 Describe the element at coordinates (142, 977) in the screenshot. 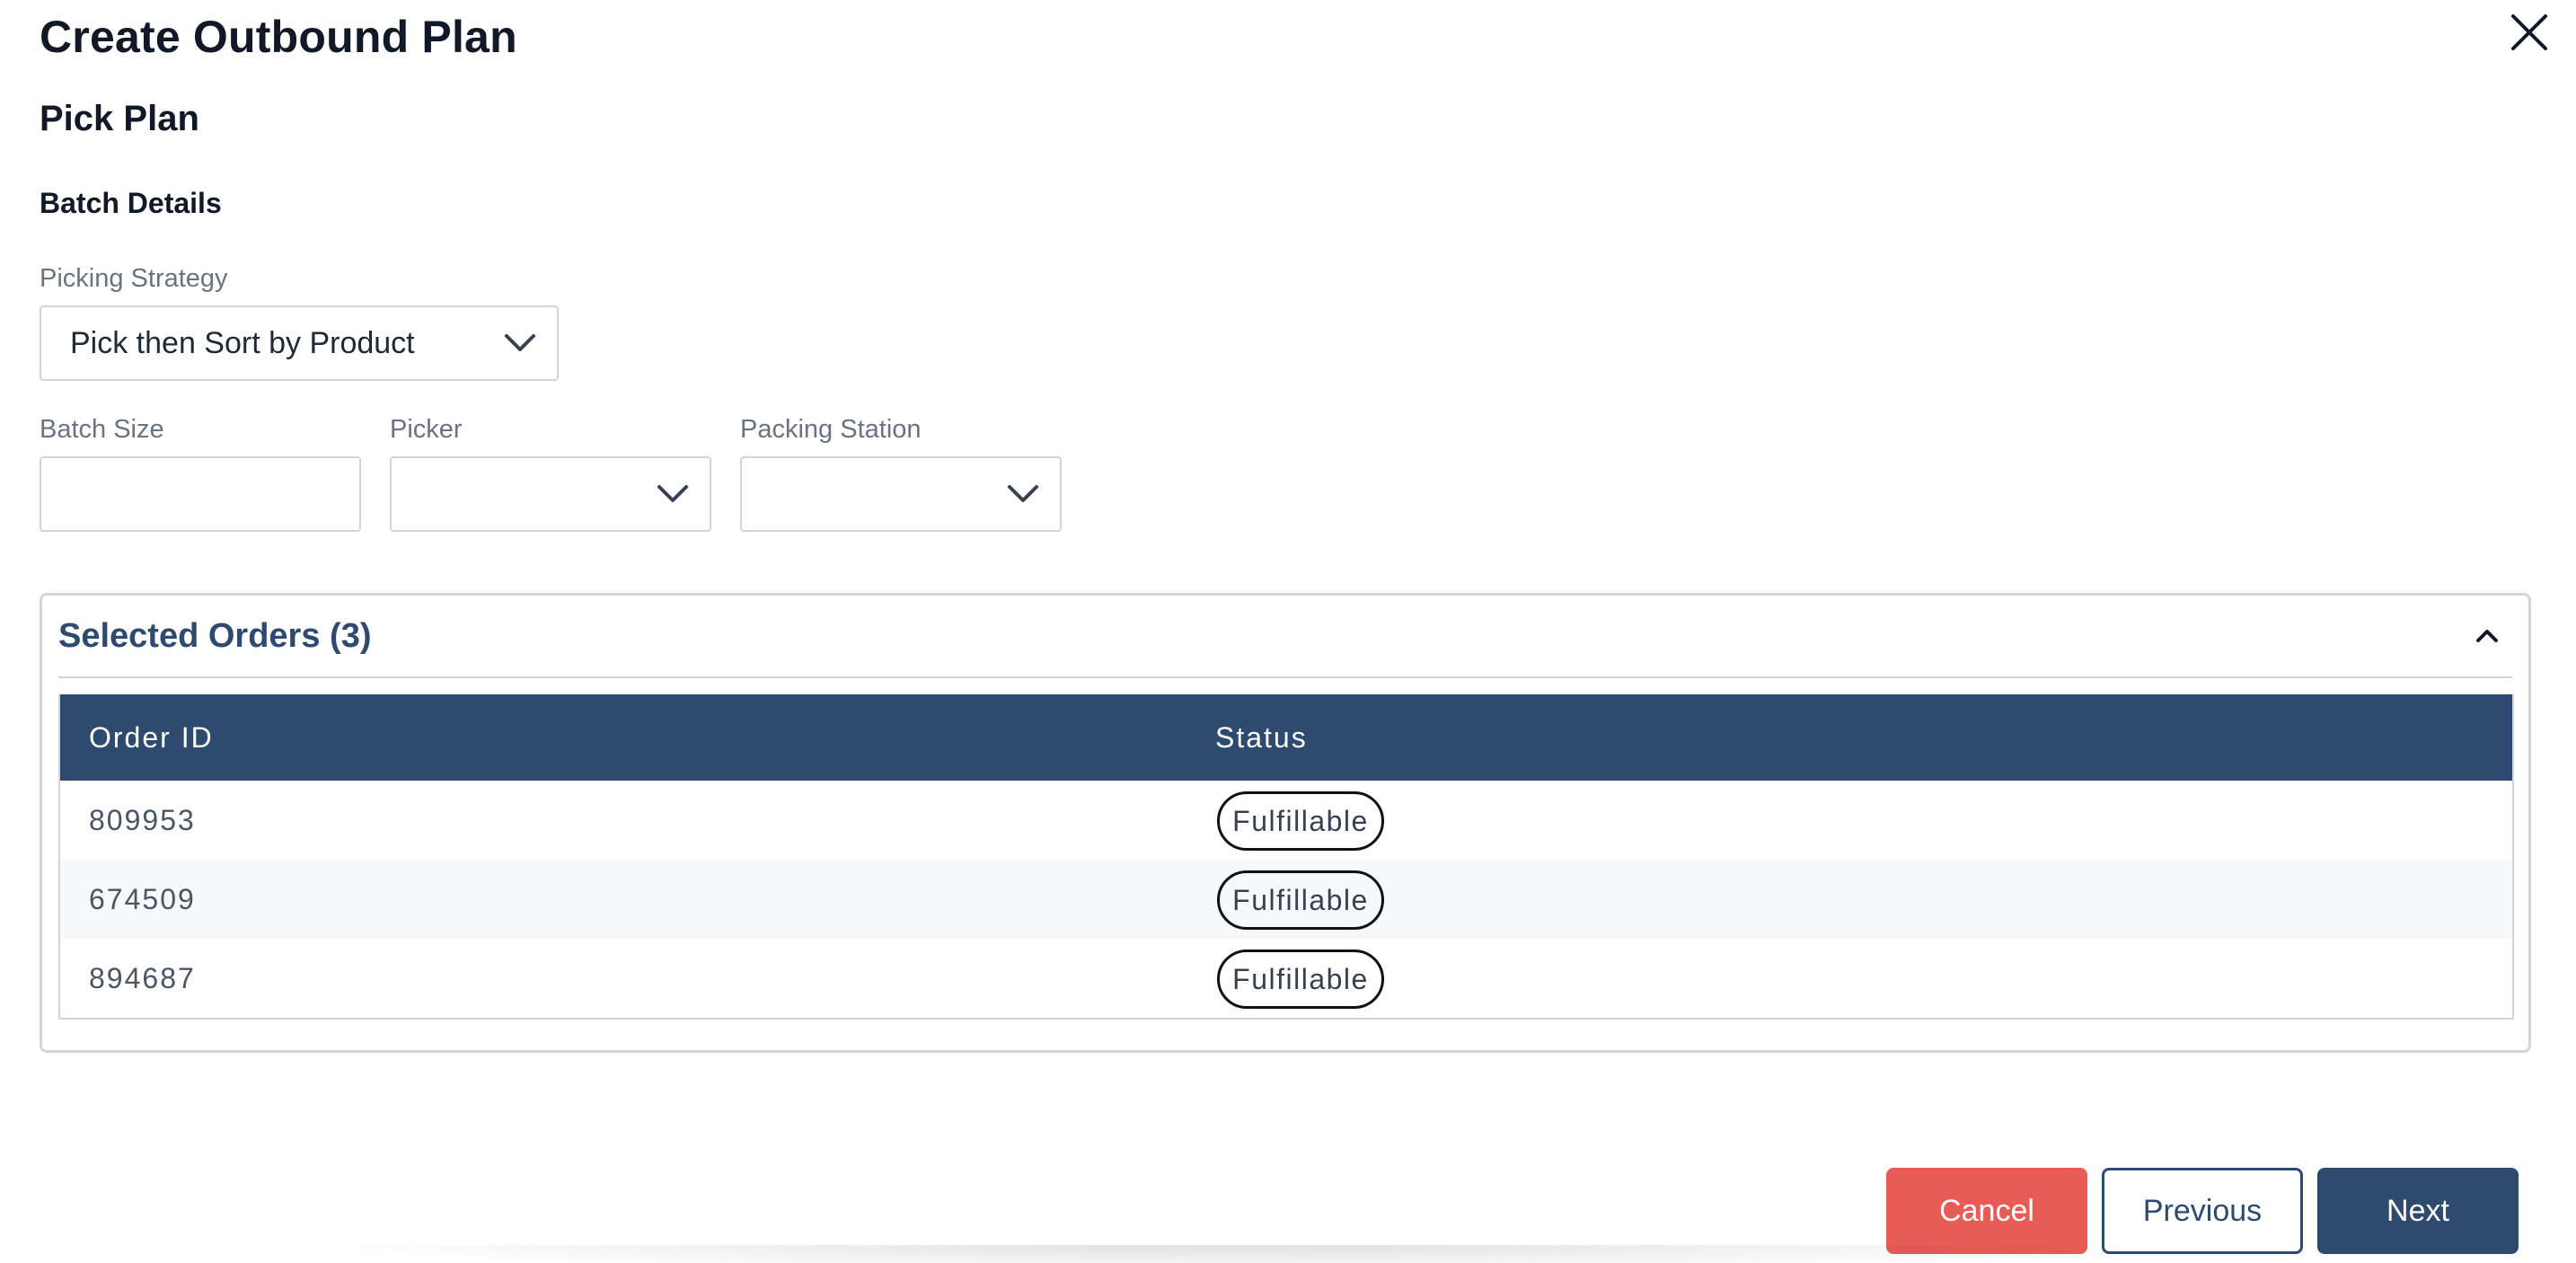

I see `order-id-cell: 894687` at that location.